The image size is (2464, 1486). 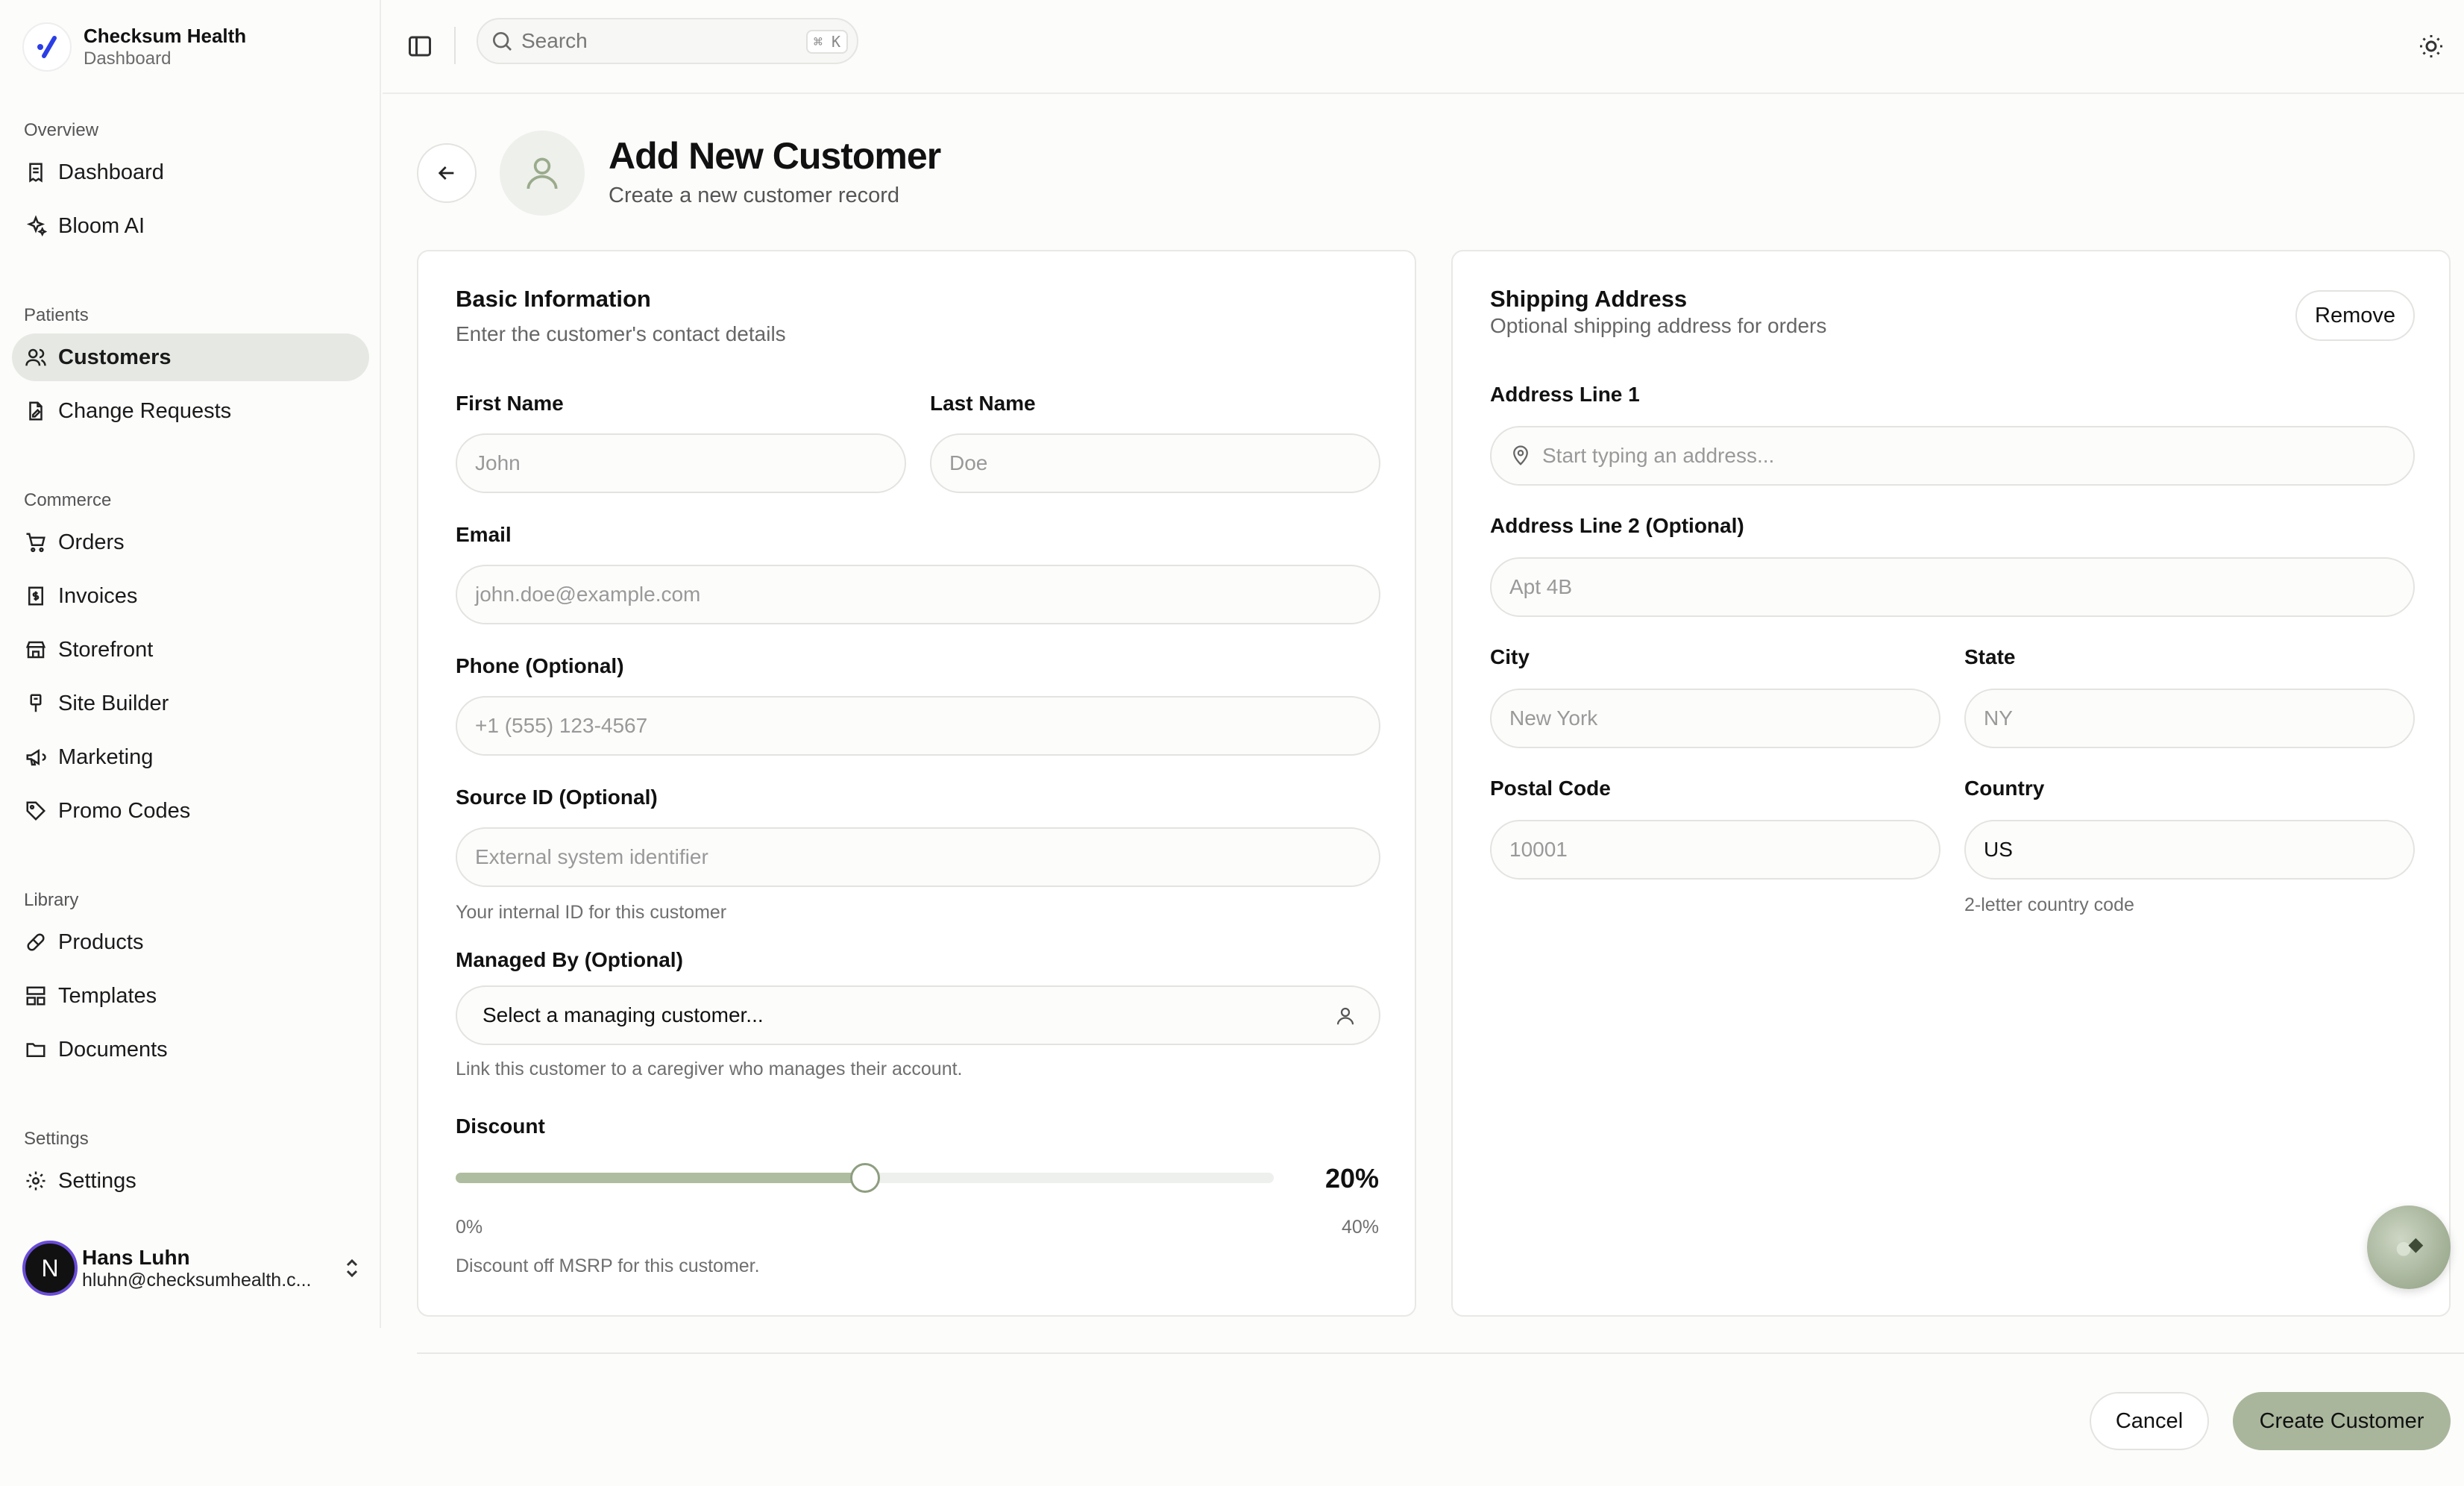 What do you see at coordinates (681, 463) in the screenshot?
I see `first-name-field: John` at bounding box center [681, 463].